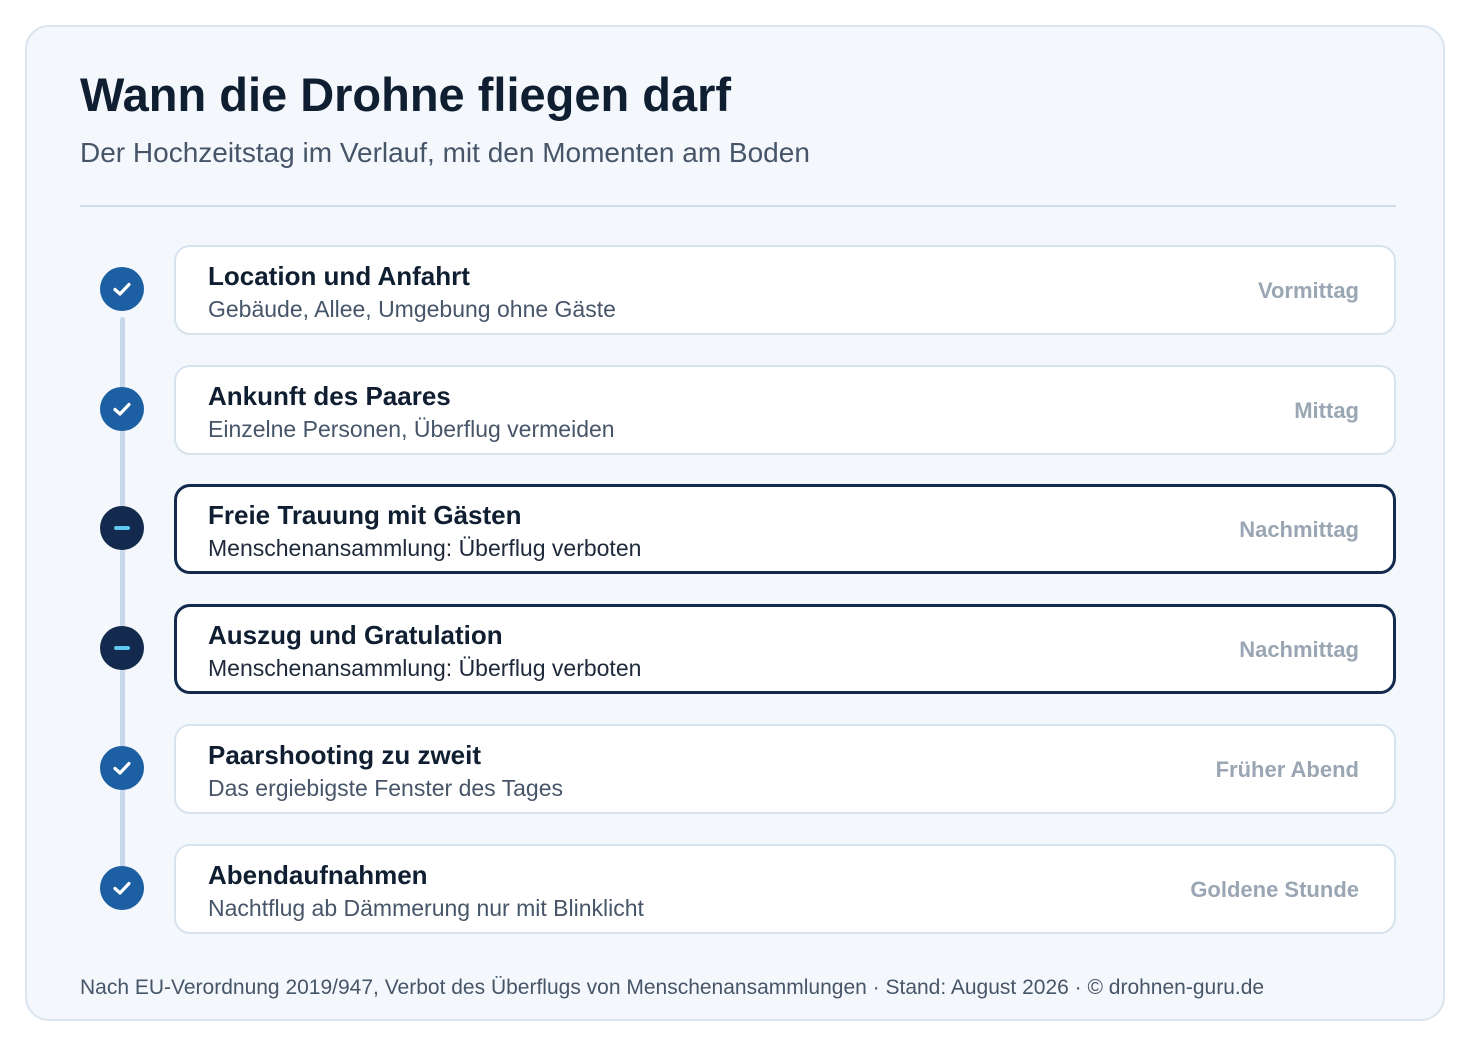 This screenshot has height=1048, width=1472. I want to click on page-title: Wann die Drohne fliegen darf, so click(406, 94).